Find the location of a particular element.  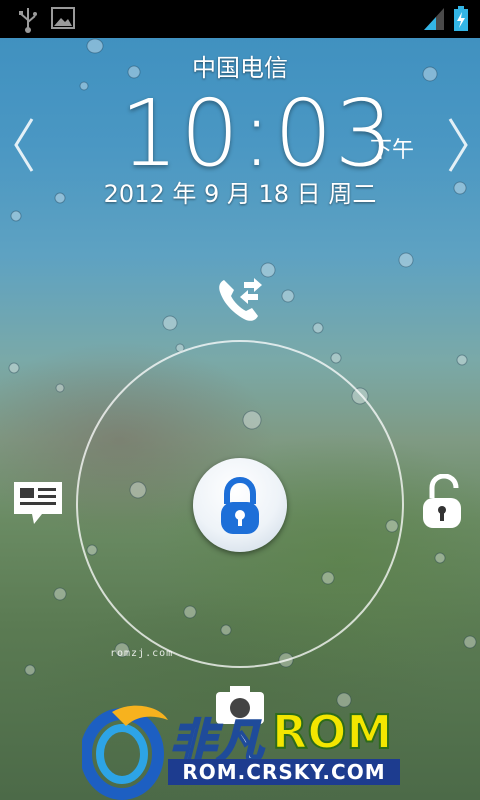

chevron-right-icon is located at coordinates (458, 145).